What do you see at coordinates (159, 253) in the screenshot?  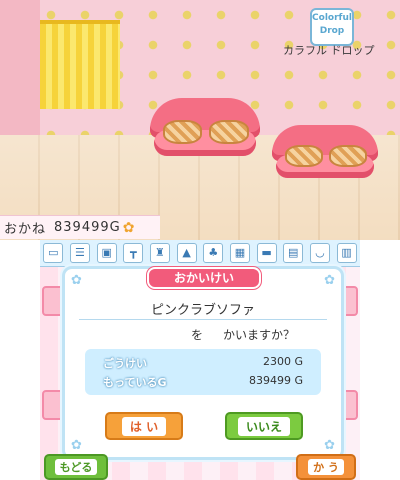 I see `chair-icon: ♜` at bounding box center [159, 253].